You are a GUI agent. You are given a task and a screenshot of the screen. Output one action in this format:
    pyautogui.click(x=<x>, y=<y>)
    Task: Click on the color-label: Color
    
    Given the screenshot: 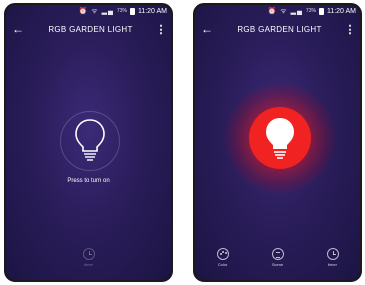 What is the action you would take?
    pyautogui.click(x=222, y=264)
    